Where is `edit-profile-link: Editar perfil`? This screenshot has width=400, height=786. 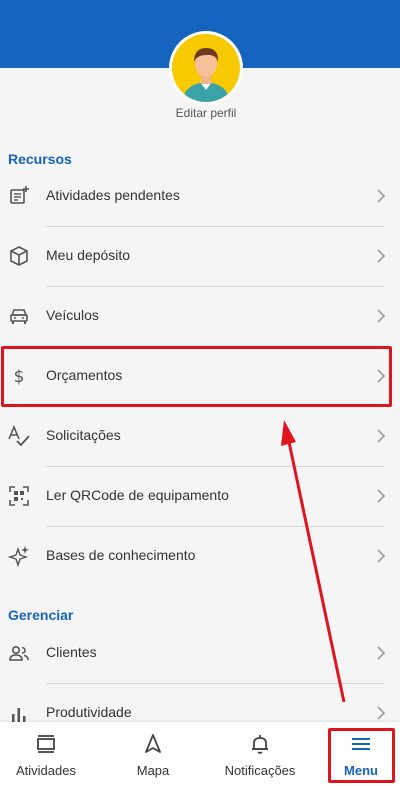
edit-profile-link: Editar perfil is located at coordinates (200, 113).